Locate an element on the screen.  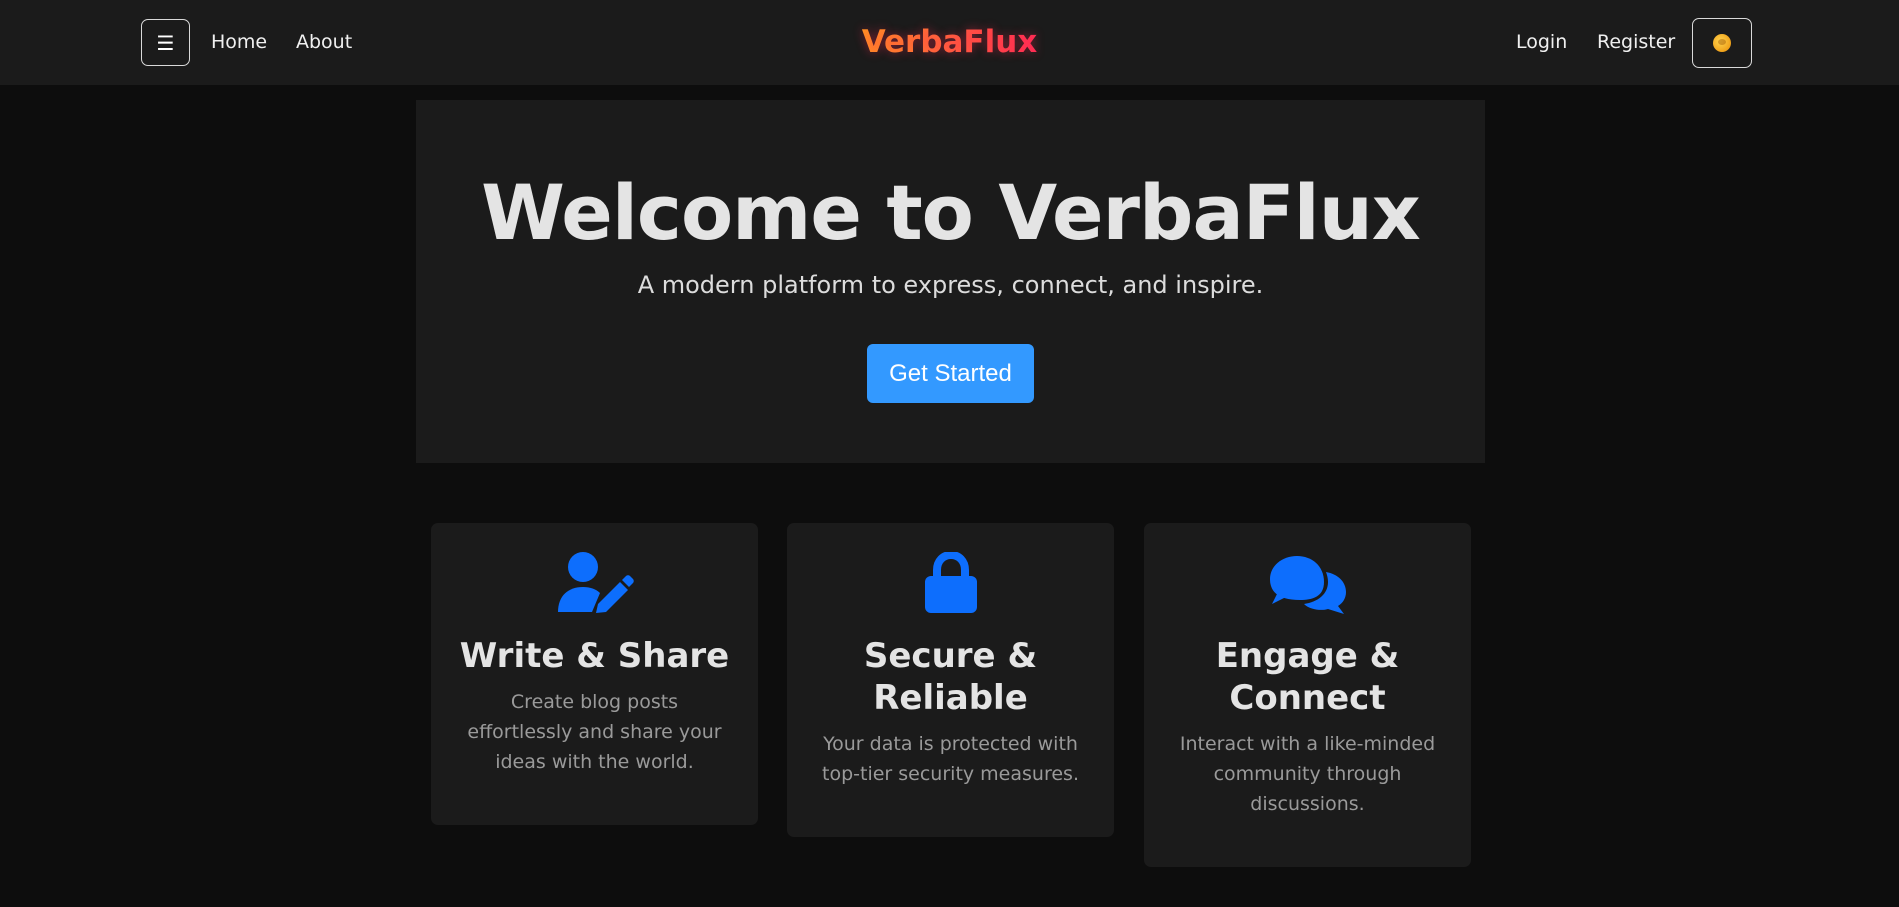
comments-icon is located at coordinates (1307, 583).